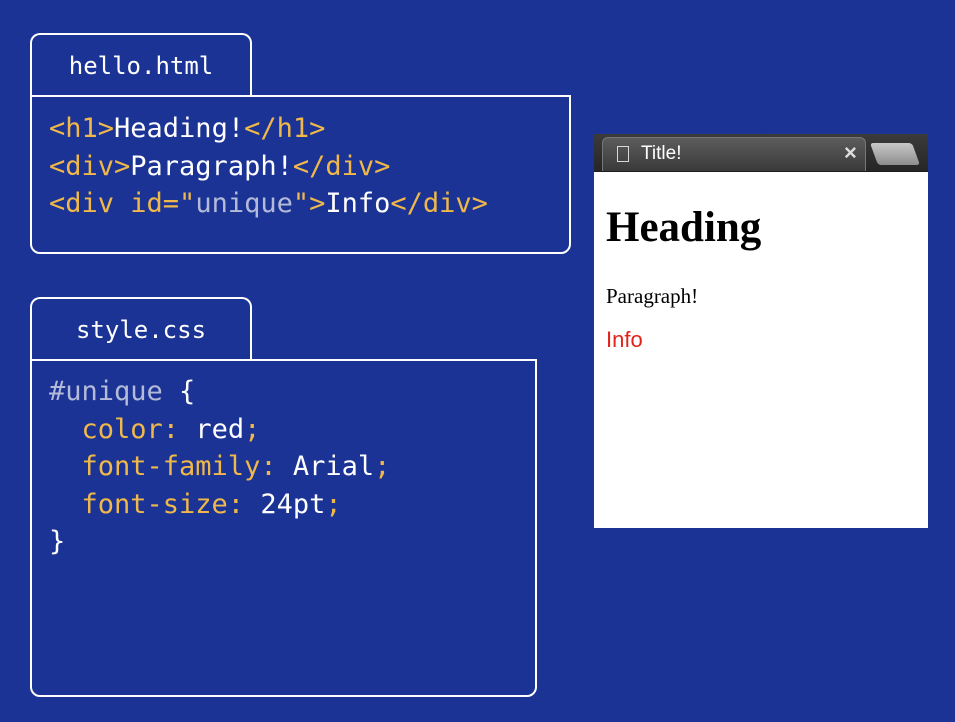 This screenshot has width=955, height=722. I want to click on code-token: Paragraph!, so click(211, 166).